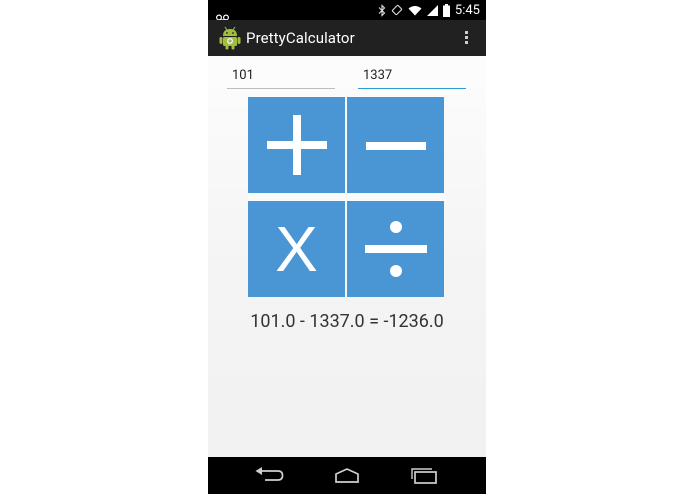 This screenshot has height=494, width=695. What do you see at coordinates (347, 10) in the screenshot?
I see `status-bar: 5:45` at bounding box center [347, 10].